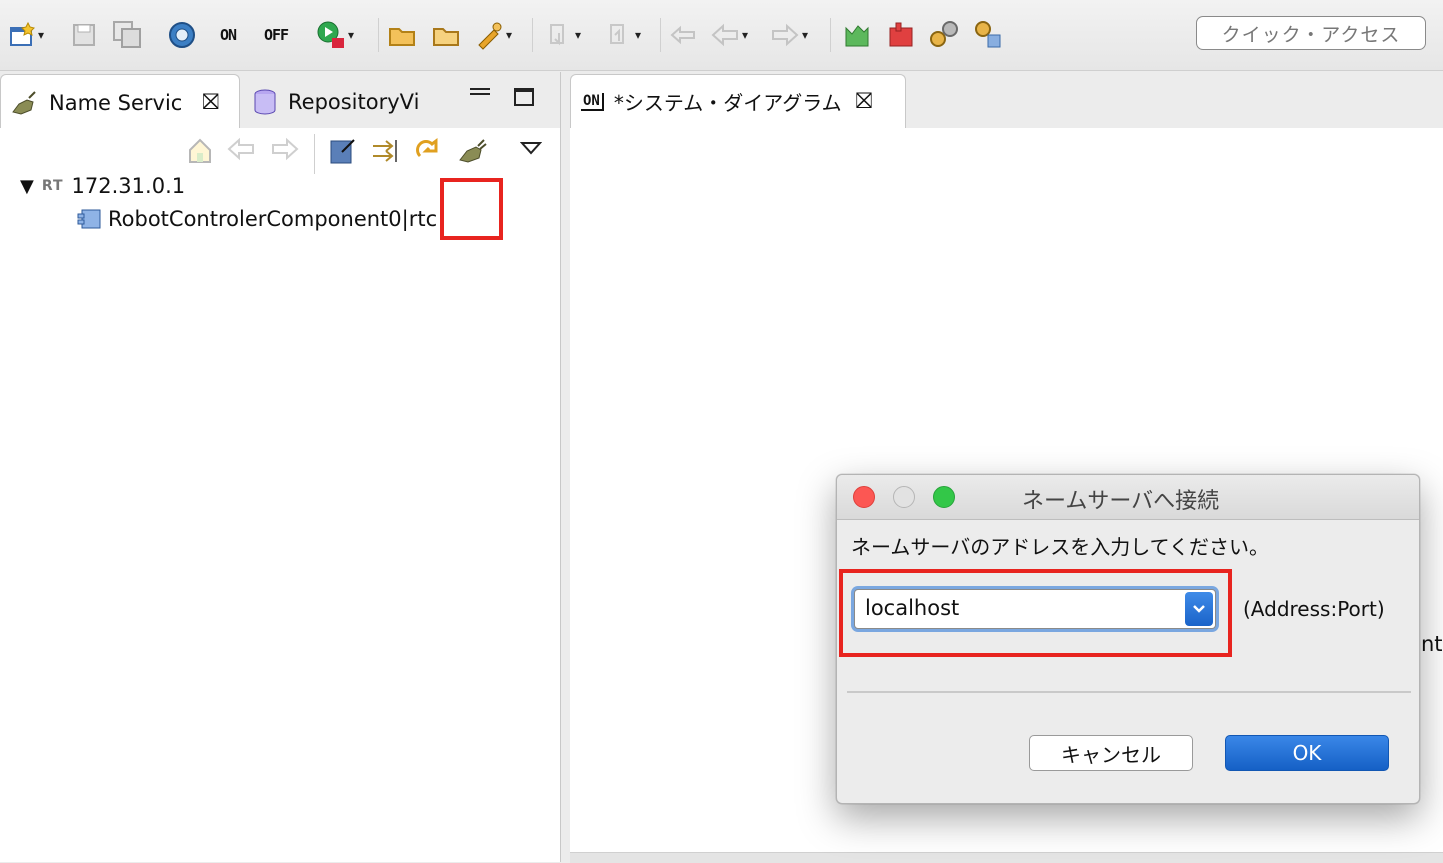  Describe the element at coordinates (864, 497) in the screenshot. I see `close-window-button` at that location.